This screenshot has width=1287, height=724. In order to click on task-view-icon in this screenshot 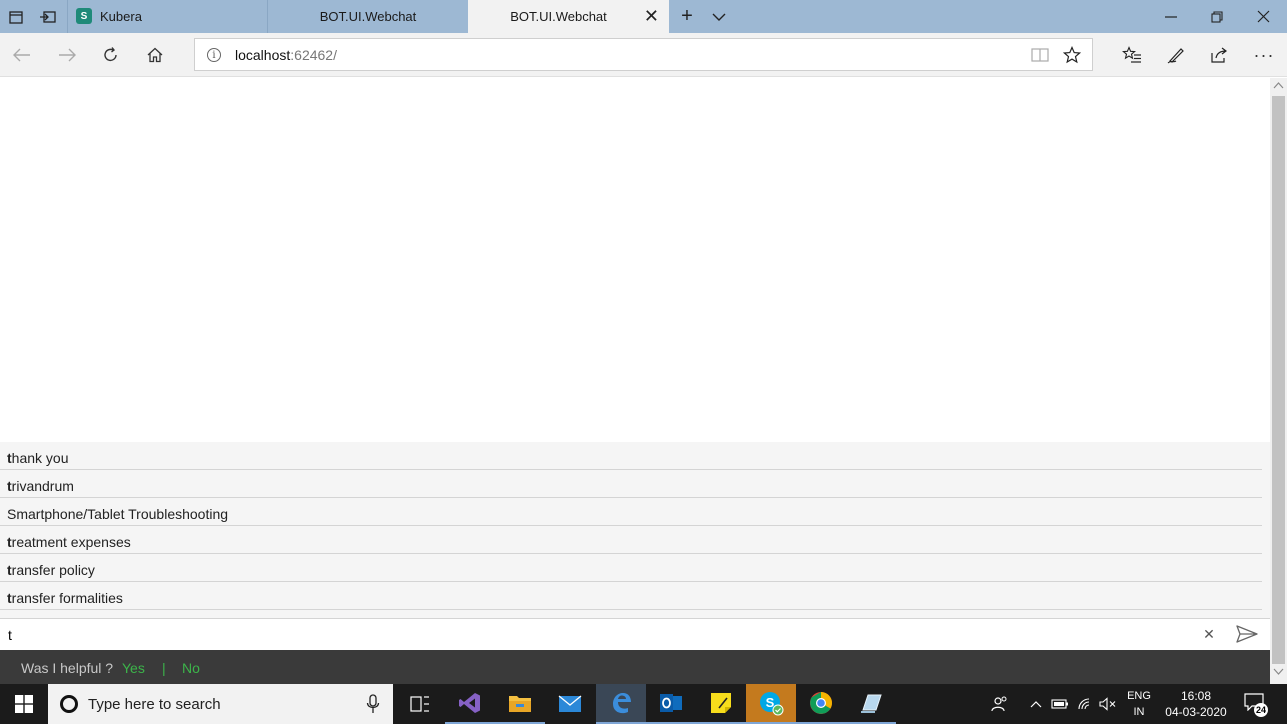, I will do `click(420, 704)`.